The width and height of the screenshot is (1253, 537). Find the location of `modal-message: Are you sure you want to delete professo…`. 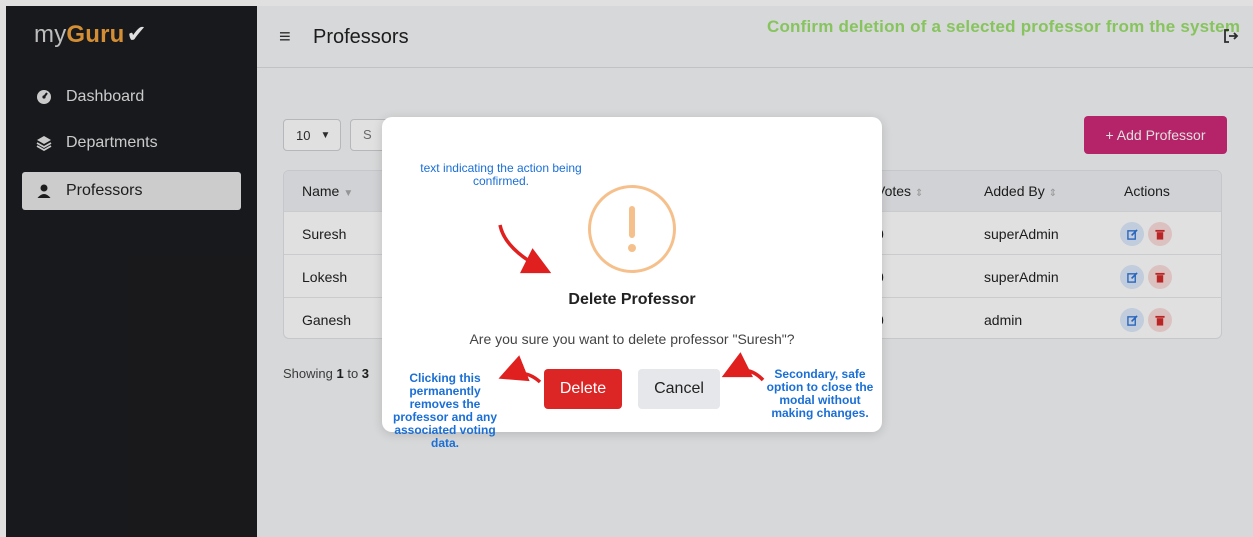

modal-message: Are you sure you want to delete professo… is located at coordinates (632, 339).